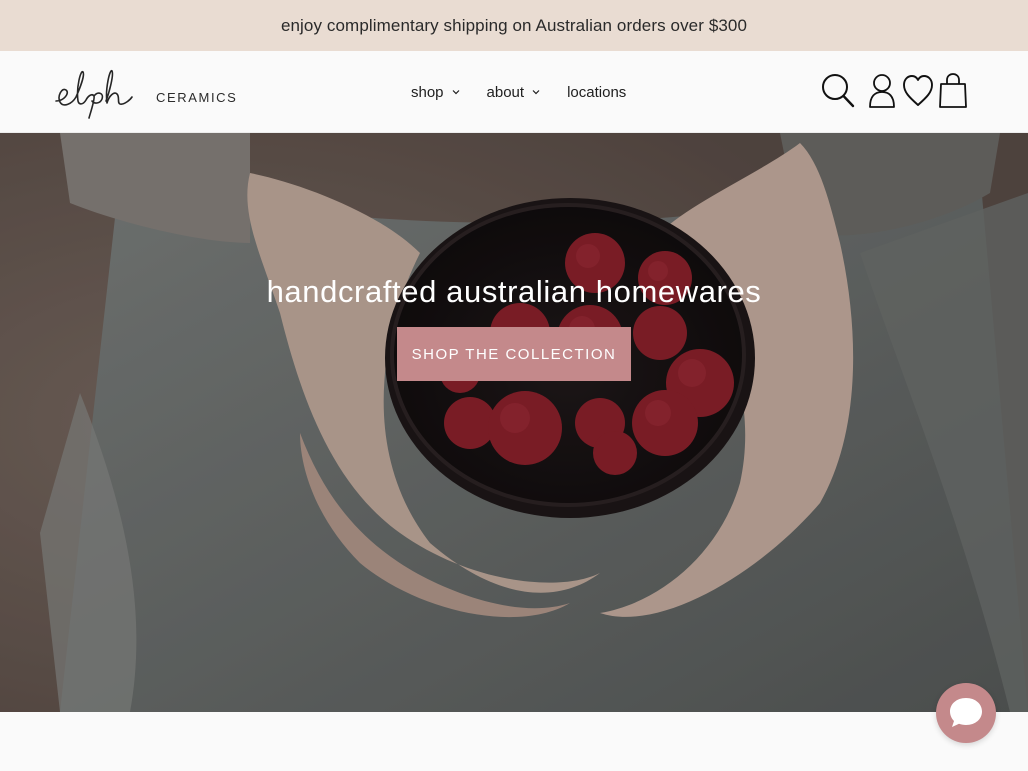 The height and width of the screenshot is (771, 1028). I want to click on nav-item-about: about, so click(514, 92).